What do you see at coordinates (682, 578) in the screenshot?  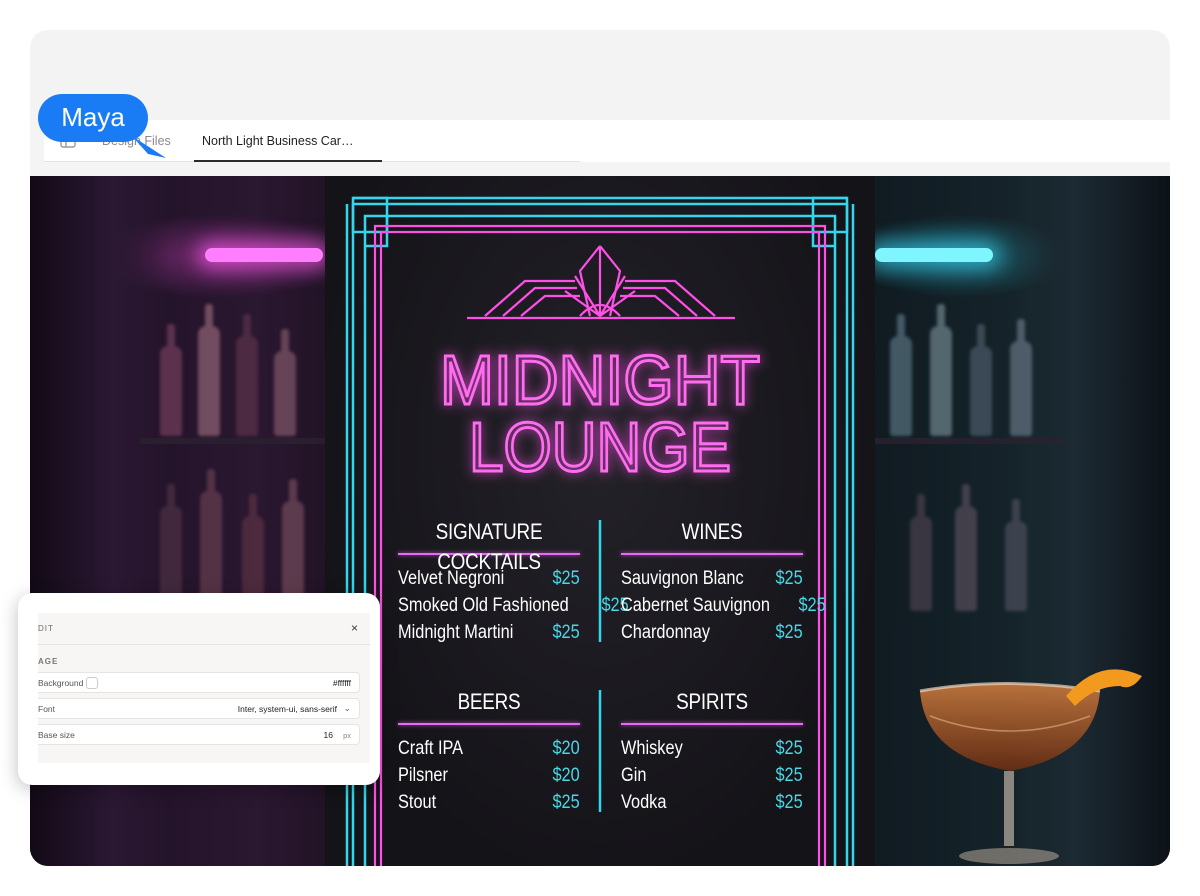 I see `item-name: Sauvignon Blanc` at bounding box center [682, 578].